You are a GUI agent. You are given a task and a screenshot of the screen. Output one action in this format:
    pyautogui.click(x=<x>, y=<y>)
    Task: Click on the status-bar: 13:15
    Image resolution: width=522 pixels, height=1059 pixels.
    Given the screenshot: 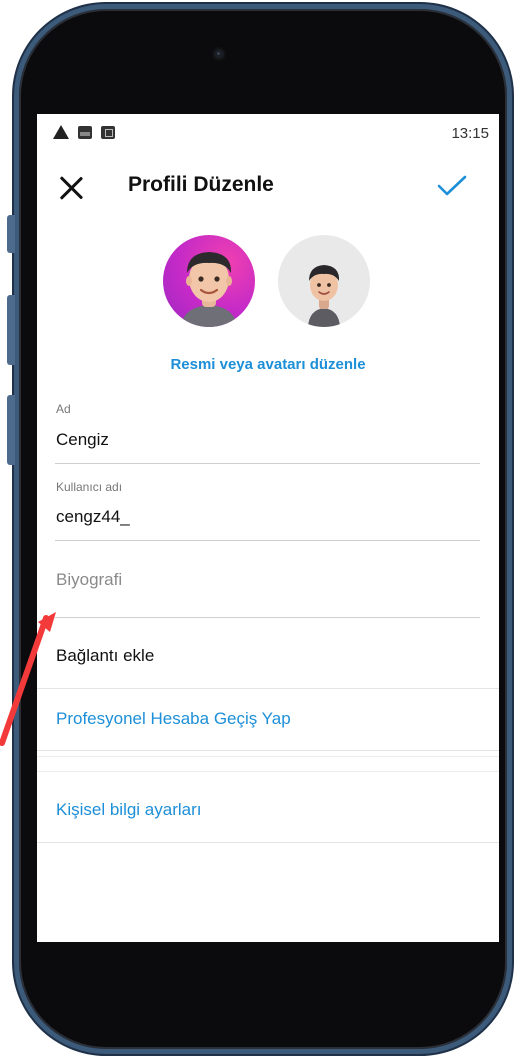 What is the action you would take?
    pyautogui.click(x=268, y=133)
    